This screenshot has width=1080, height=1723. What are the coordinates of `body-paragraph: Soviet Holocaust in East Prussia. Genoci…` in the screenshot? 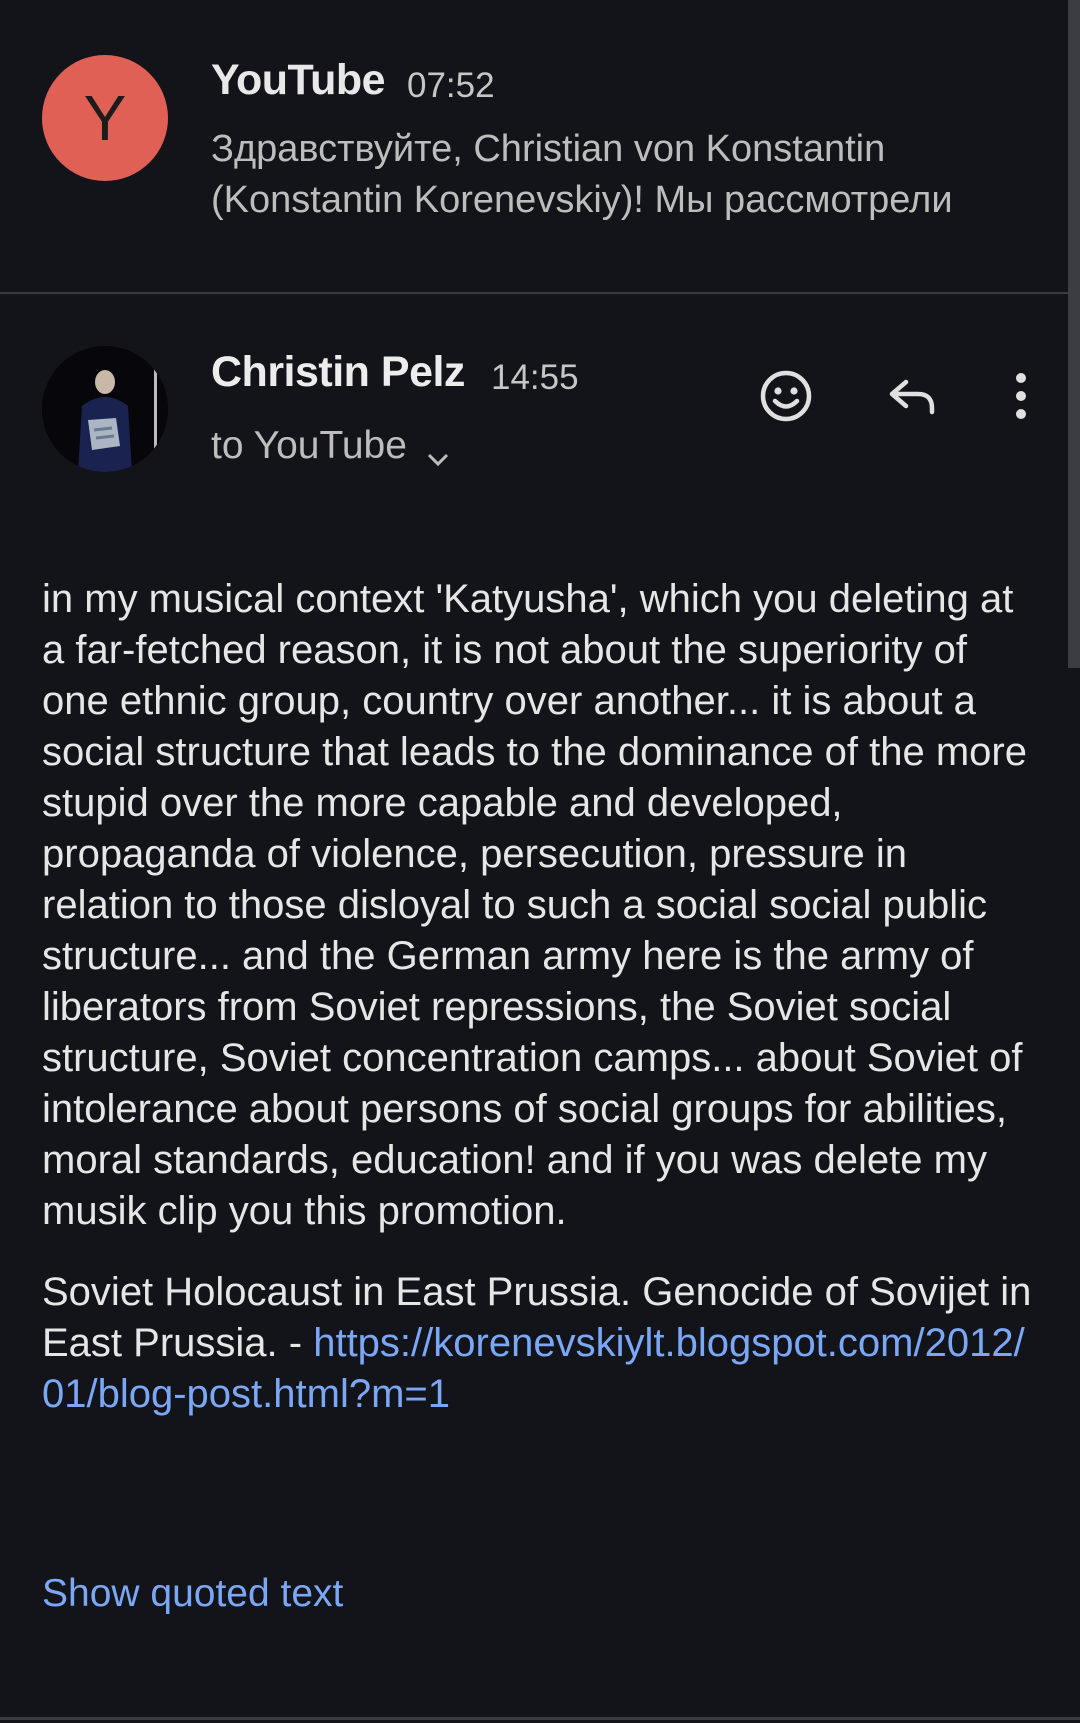 It's located at (542, 1343).